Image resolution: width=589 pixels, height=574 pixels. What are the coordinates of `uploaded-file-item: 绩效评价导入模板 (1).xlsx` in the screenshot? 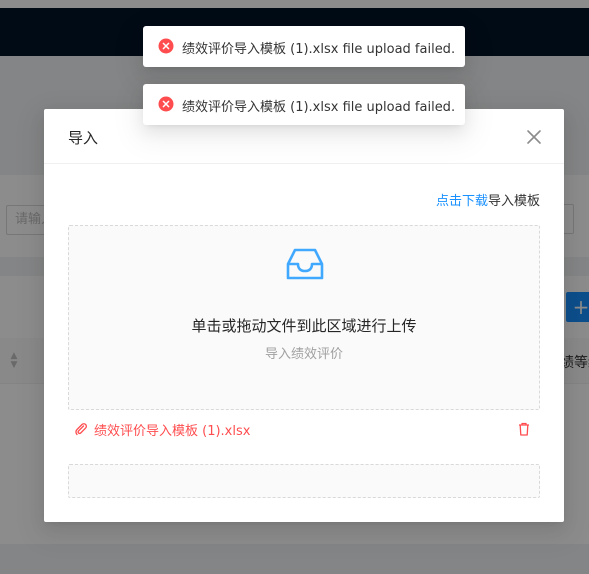 It's located at (304, 430).